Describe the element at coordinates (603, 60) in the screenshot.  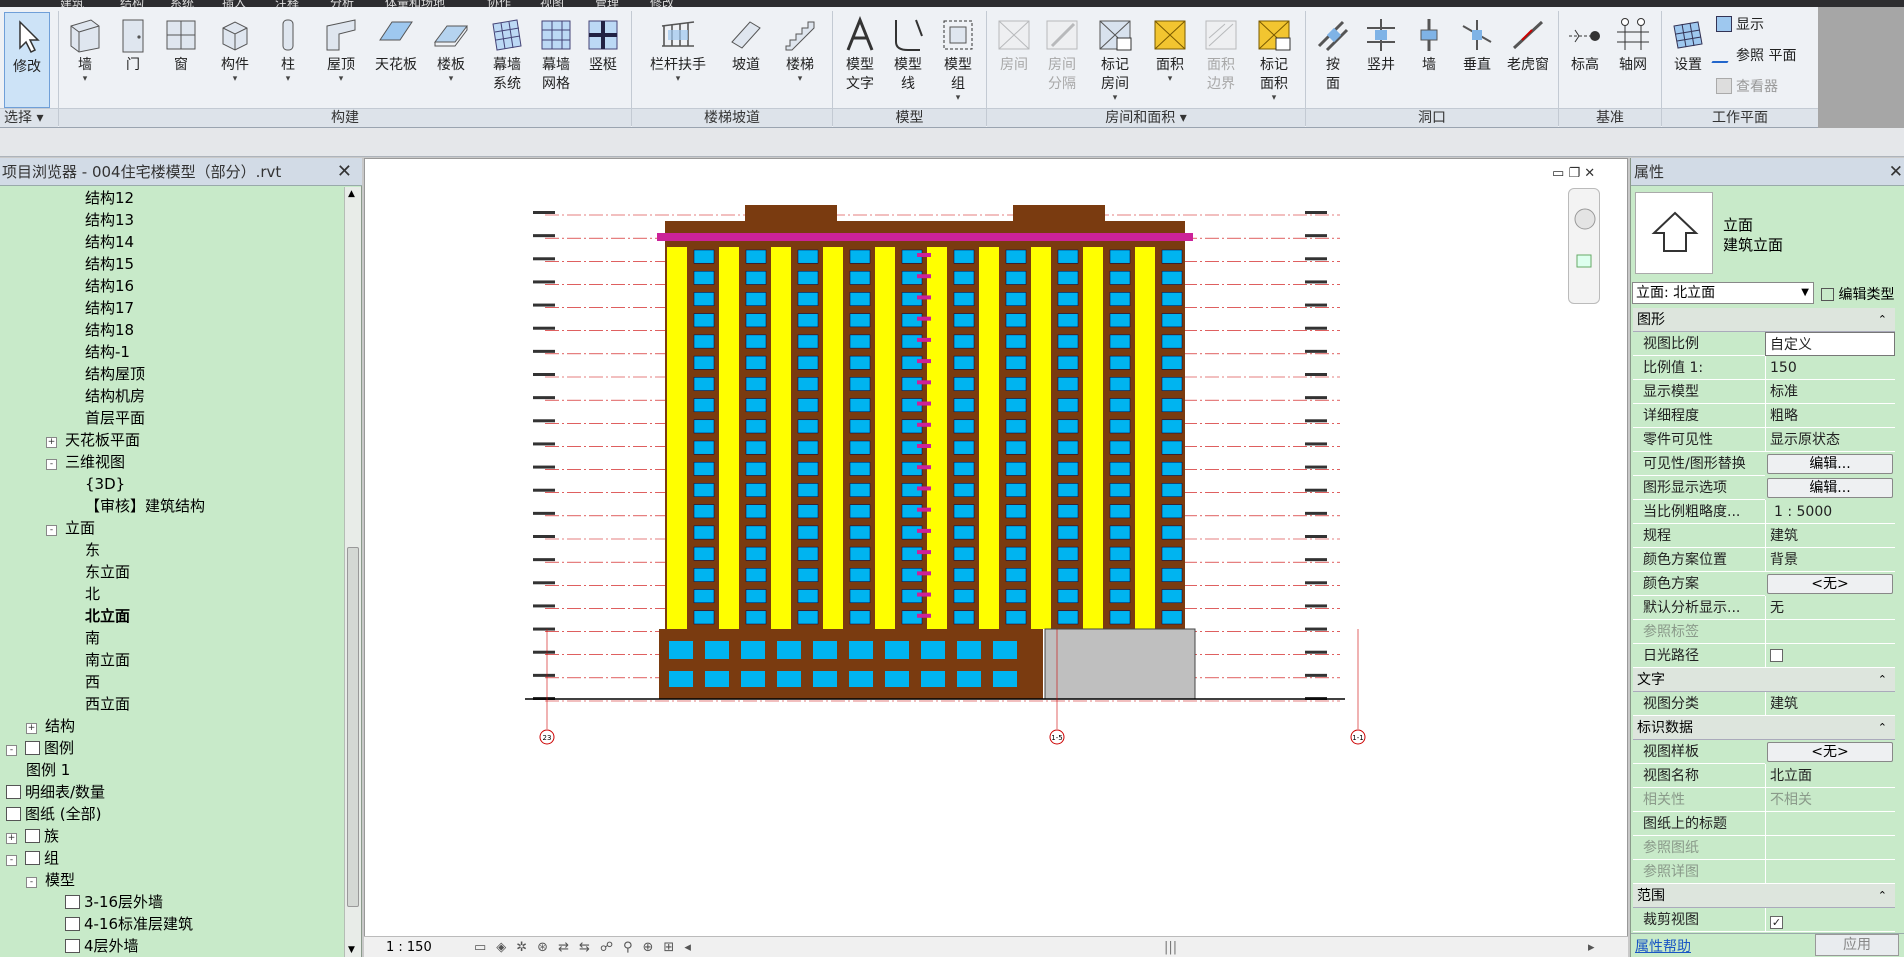
I see `mullion-button: 竖梃` at that location.